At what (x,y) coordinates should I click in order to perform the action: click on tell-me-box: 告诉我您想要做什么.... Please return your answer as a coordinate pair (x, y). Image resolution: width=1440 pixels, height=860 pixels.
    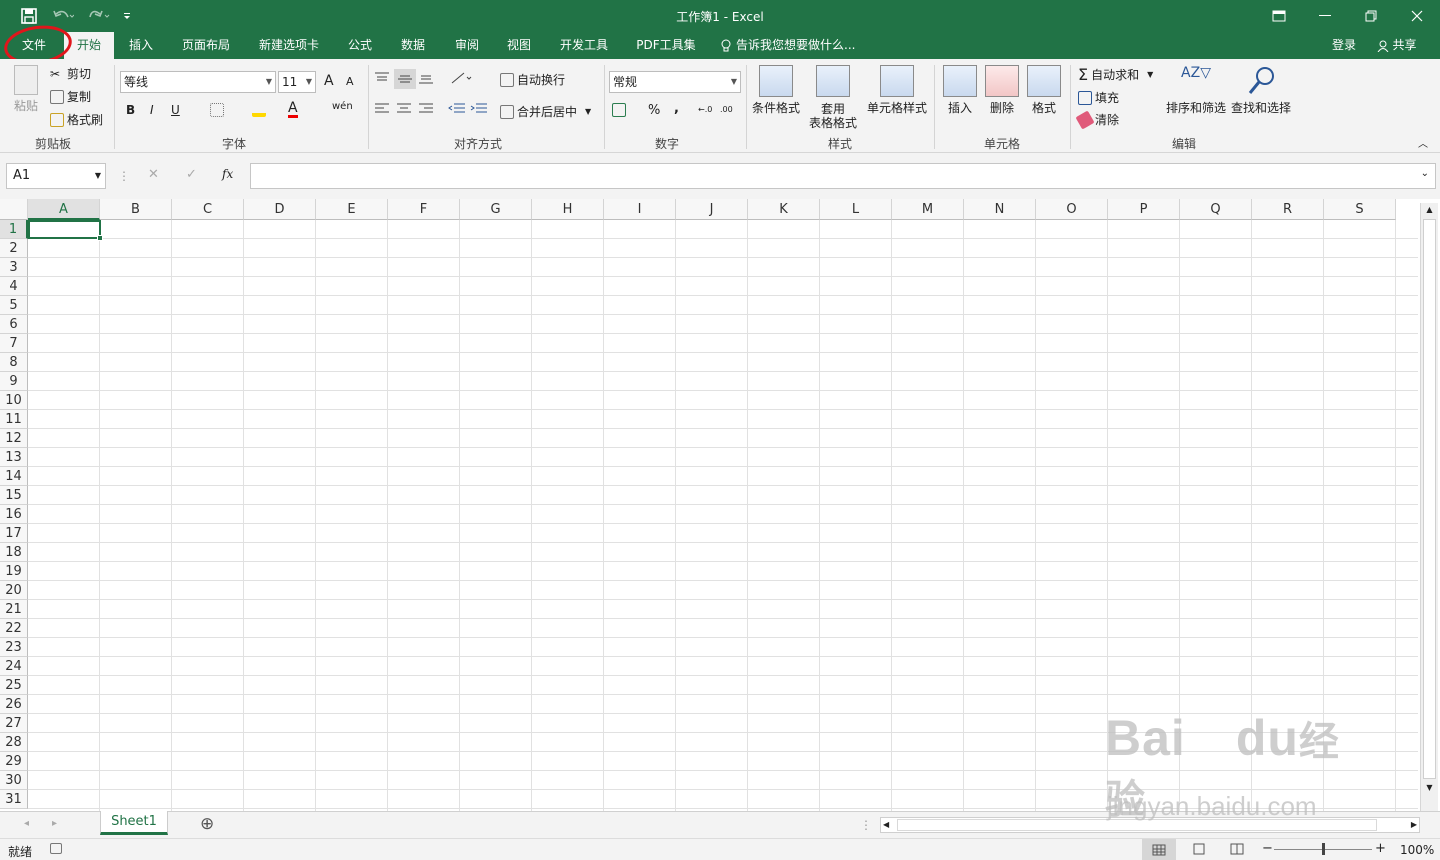
    Looking at the image, I should click on (795, 45).